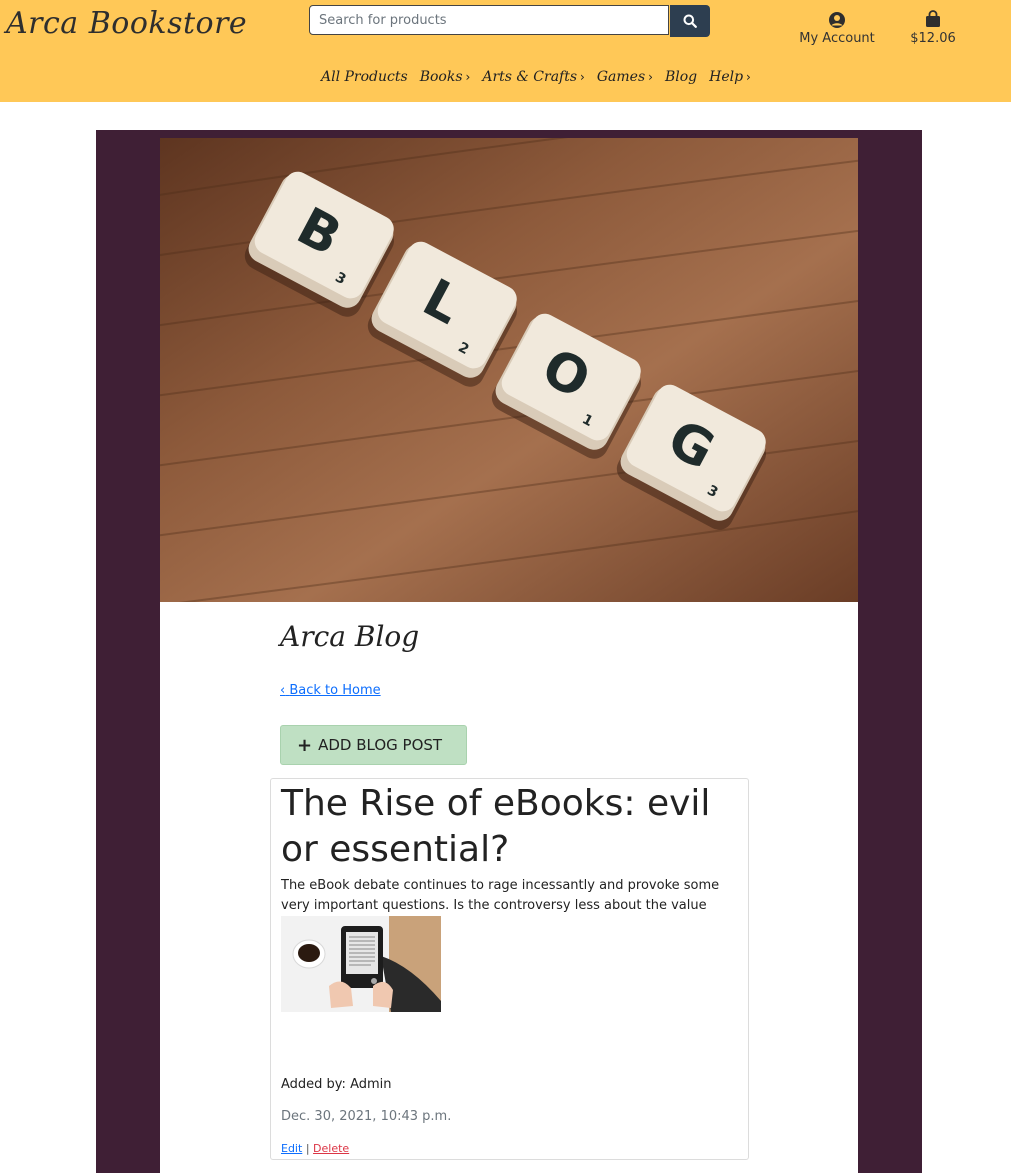 Image resolution: width=1011 pixels, height=1173 pixels. Describe the element at coordinates (336, 1084) in the screenshot. I see `post-author: Added by: Admin` at that location.